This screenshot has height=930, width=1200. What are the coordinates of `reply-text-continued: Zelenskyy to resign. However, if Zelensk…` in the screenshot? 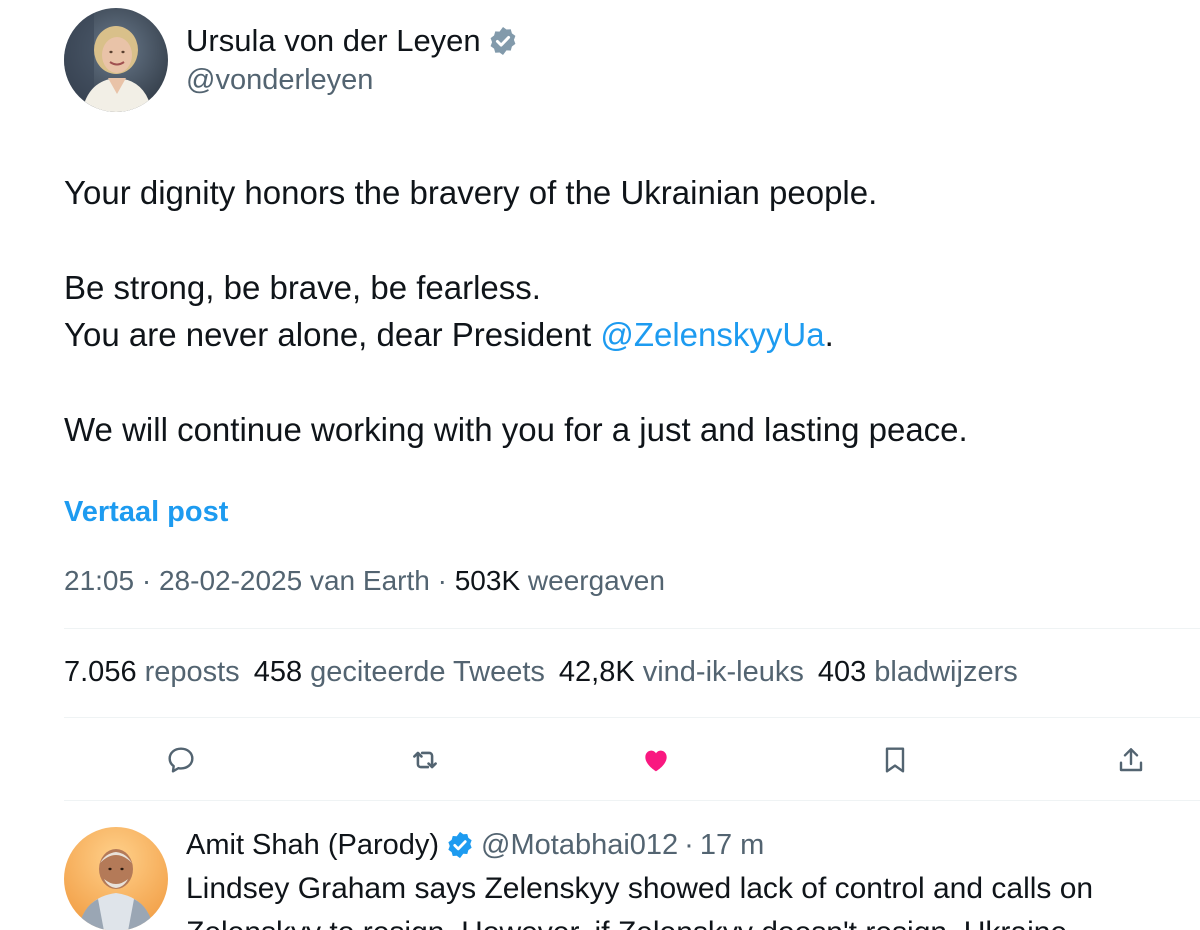 It's located at (626, 924).